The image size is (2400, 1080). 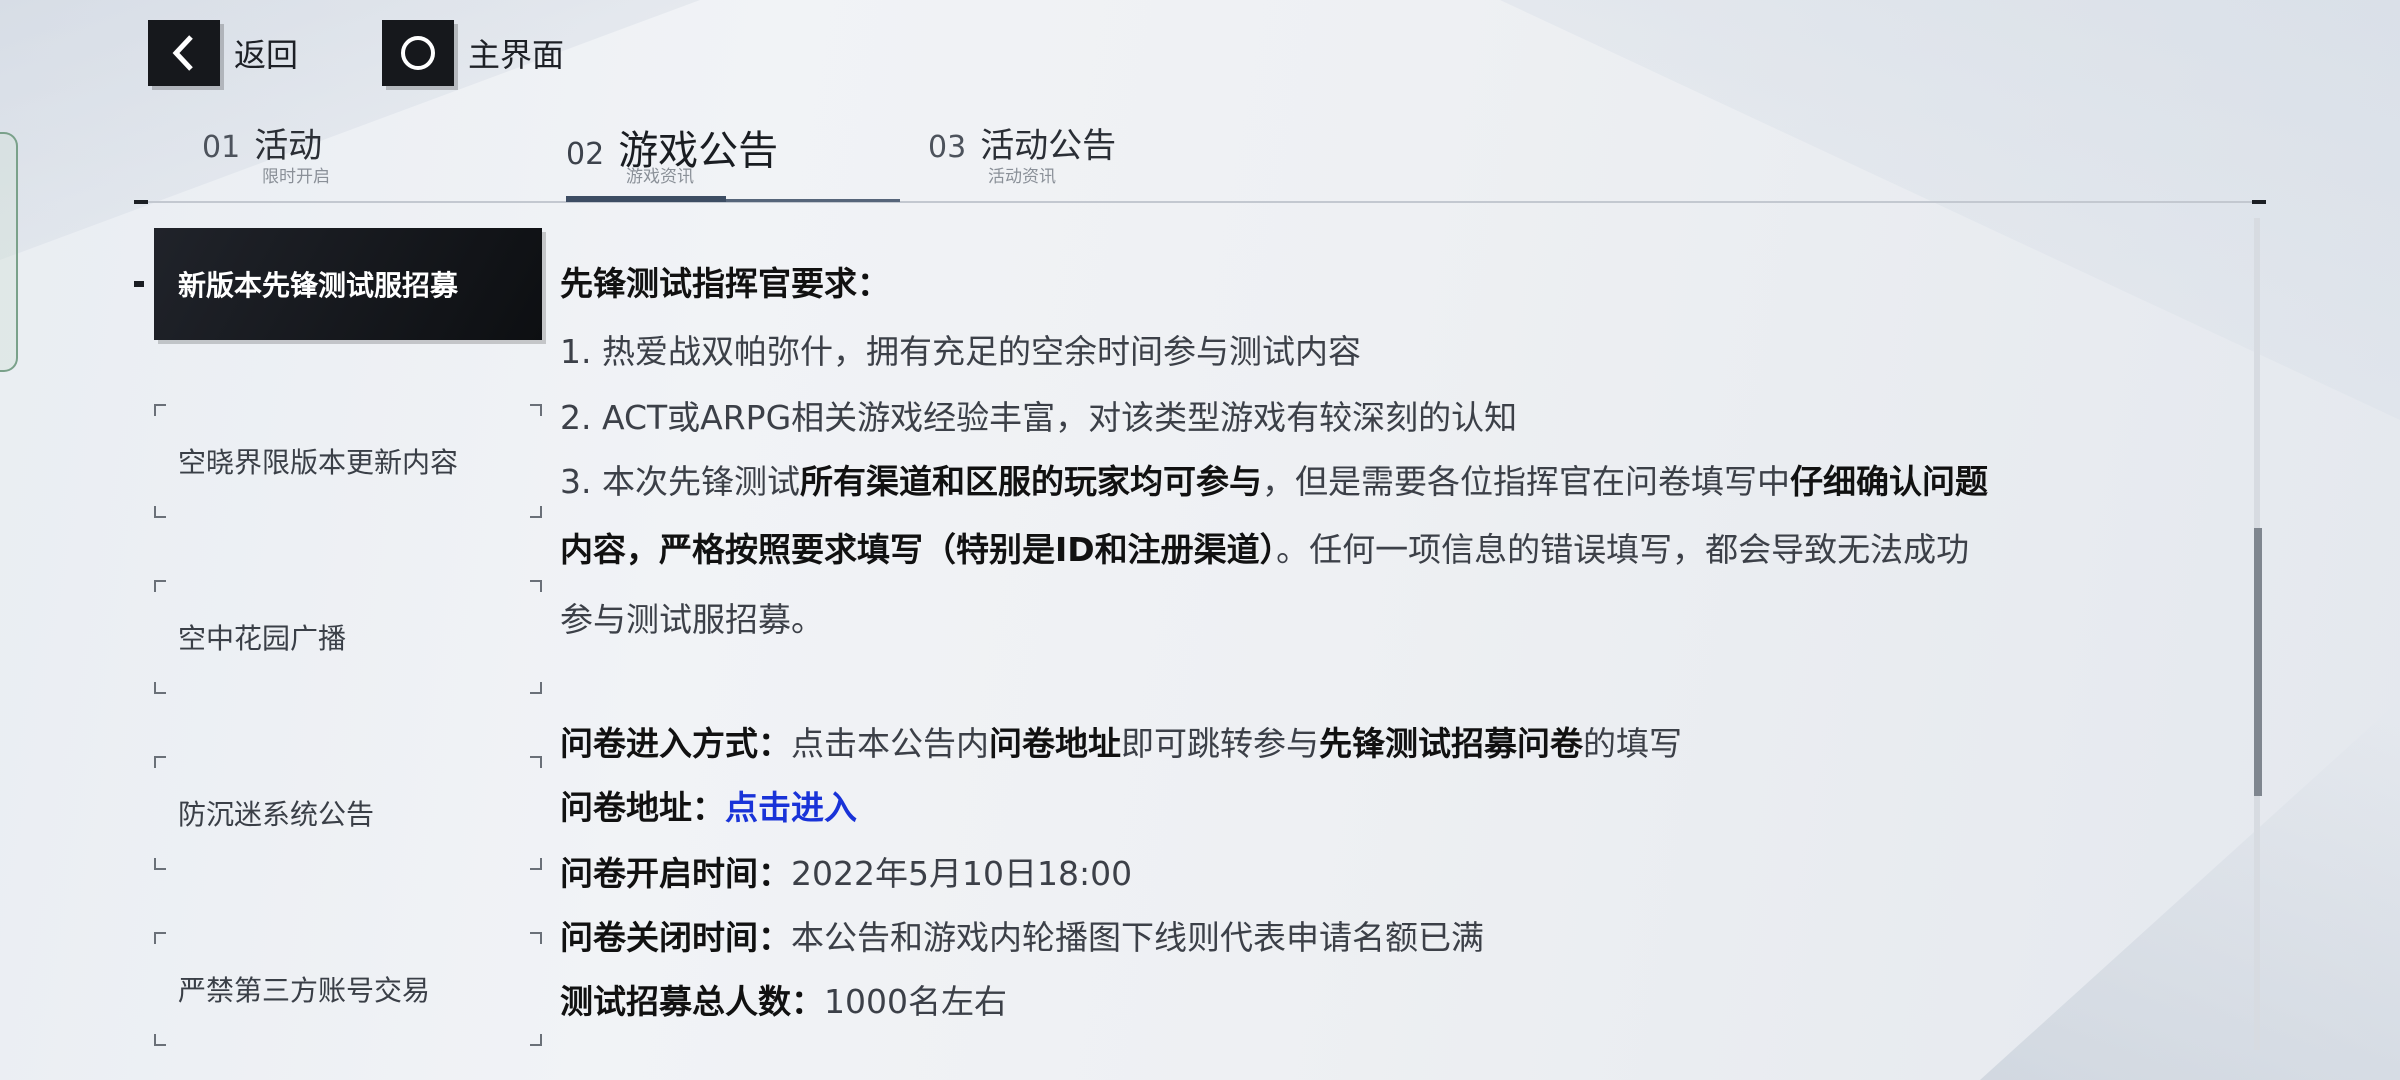 What do you see at coordinates (348, 637) in the screenshot?
I see `sidebar-item-broadcast: 空中花园广播` at bounding box center [348, 637].